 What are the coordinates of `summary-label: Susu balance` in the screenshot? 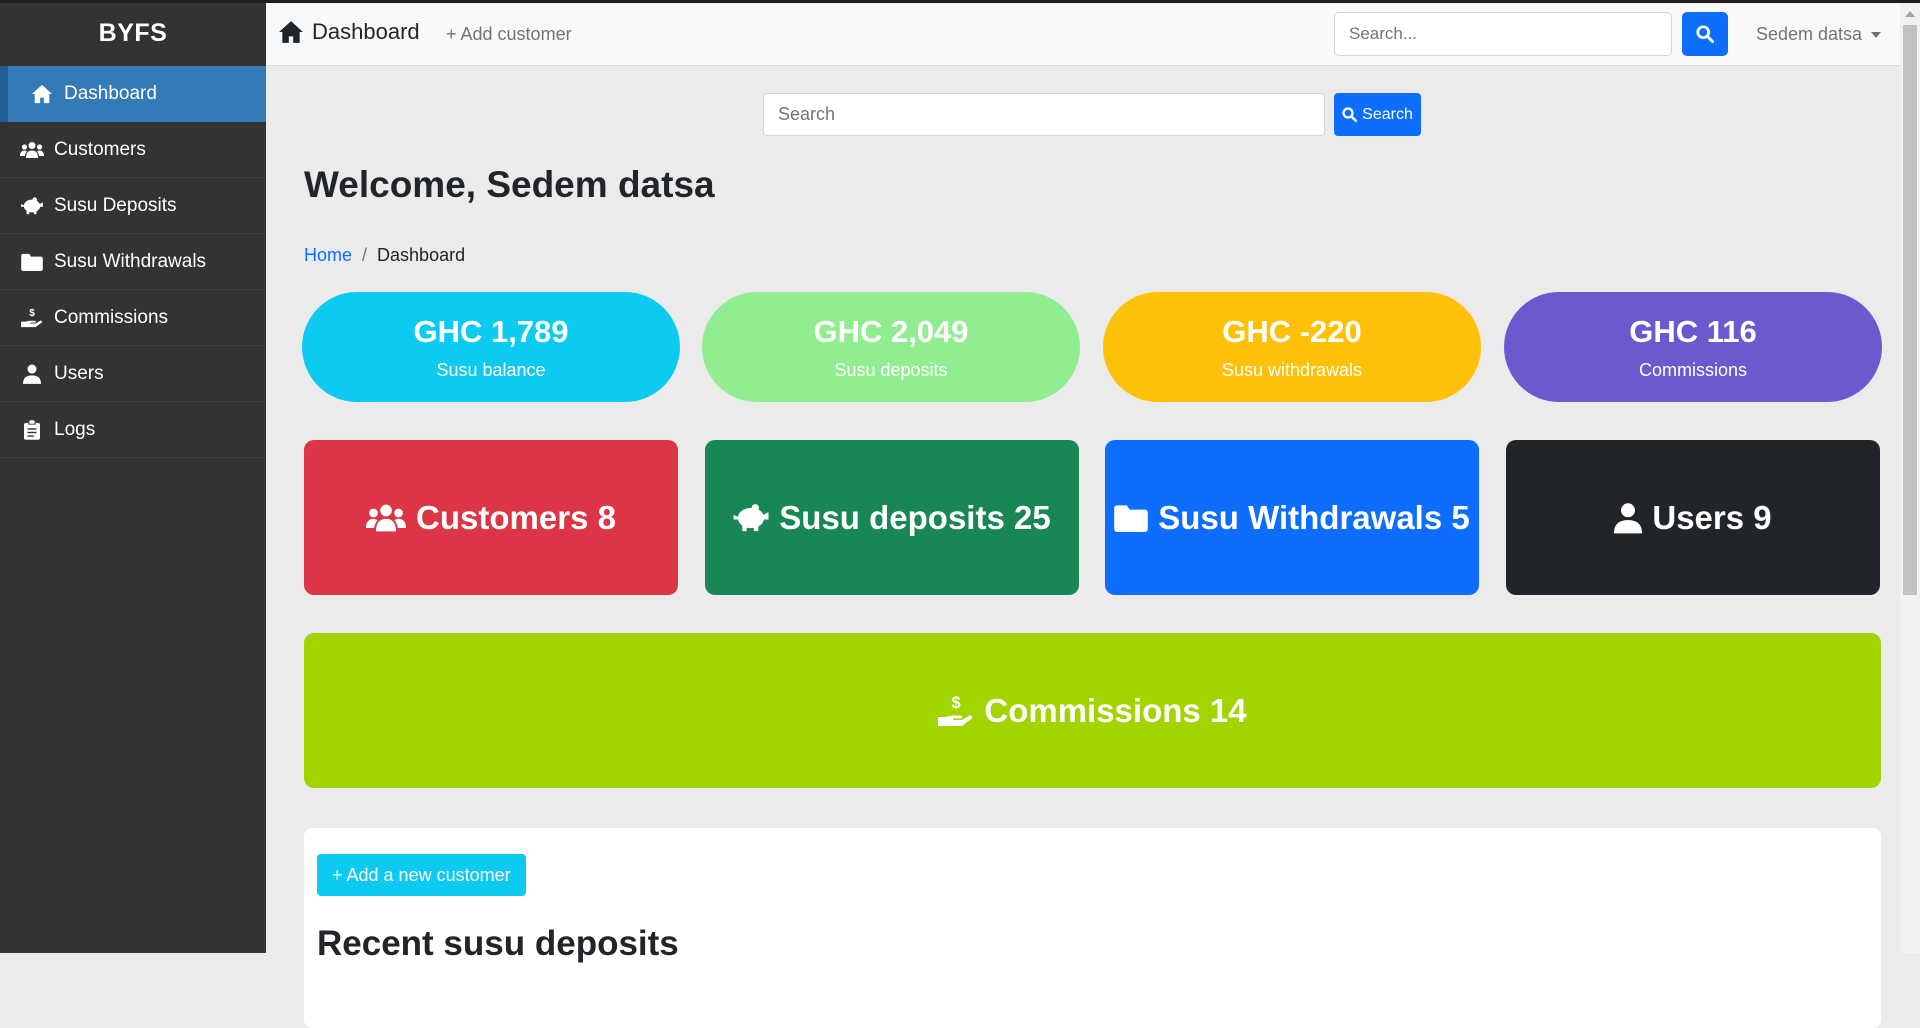 It's located at (491, 369).